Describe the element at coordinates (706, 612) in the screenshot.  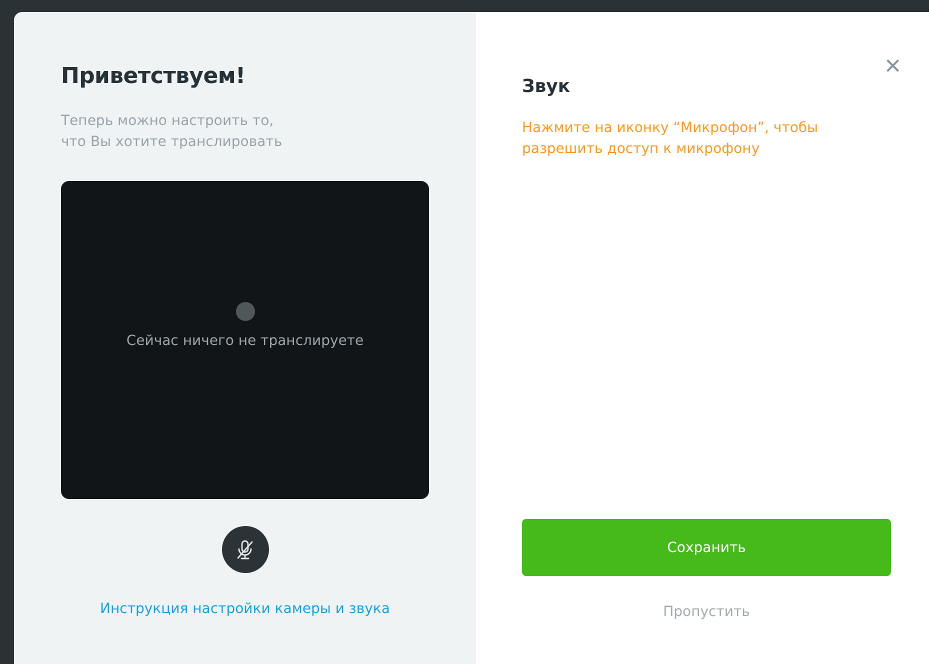
I see `skip-button: Пропустить` at that location.